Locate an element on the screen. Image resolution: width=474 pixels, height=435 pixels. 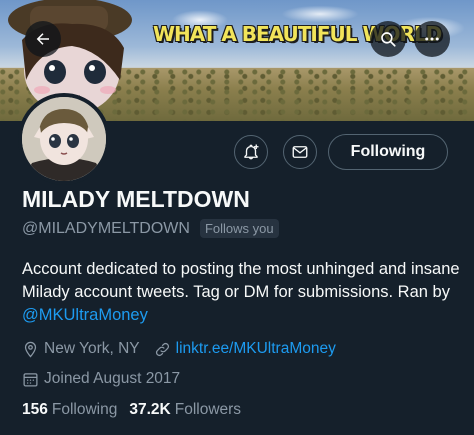
notifications-button is located at coordinates (251, 152).